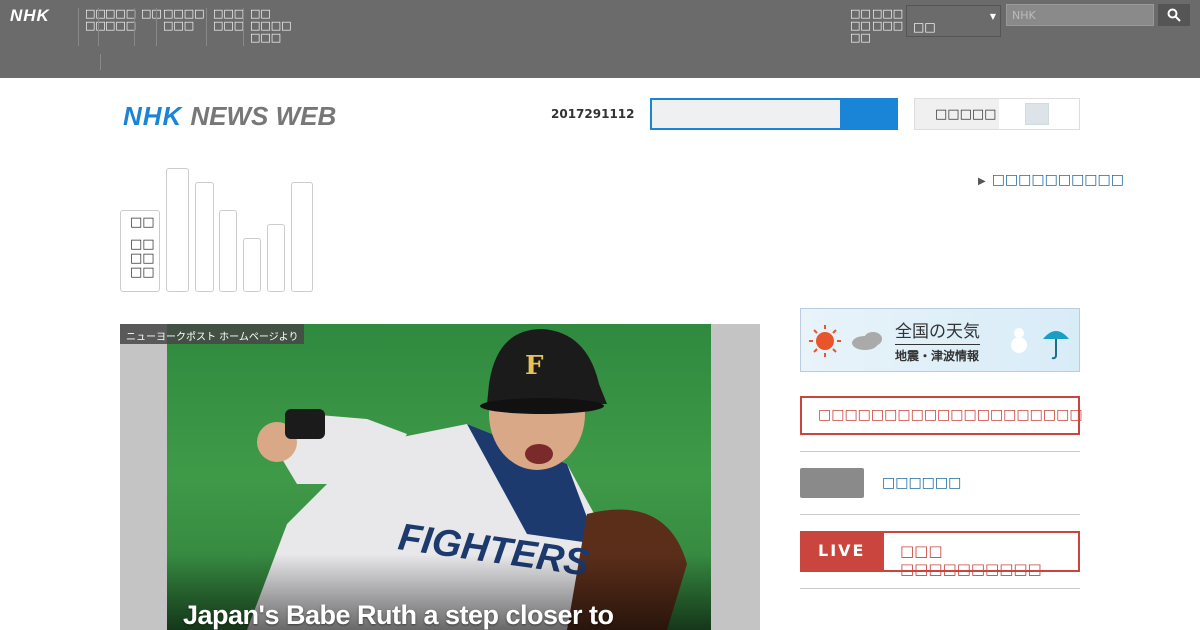 This screenshot has width=1200, height=630. I want to click on toggle-switch, so click(1039, 114).